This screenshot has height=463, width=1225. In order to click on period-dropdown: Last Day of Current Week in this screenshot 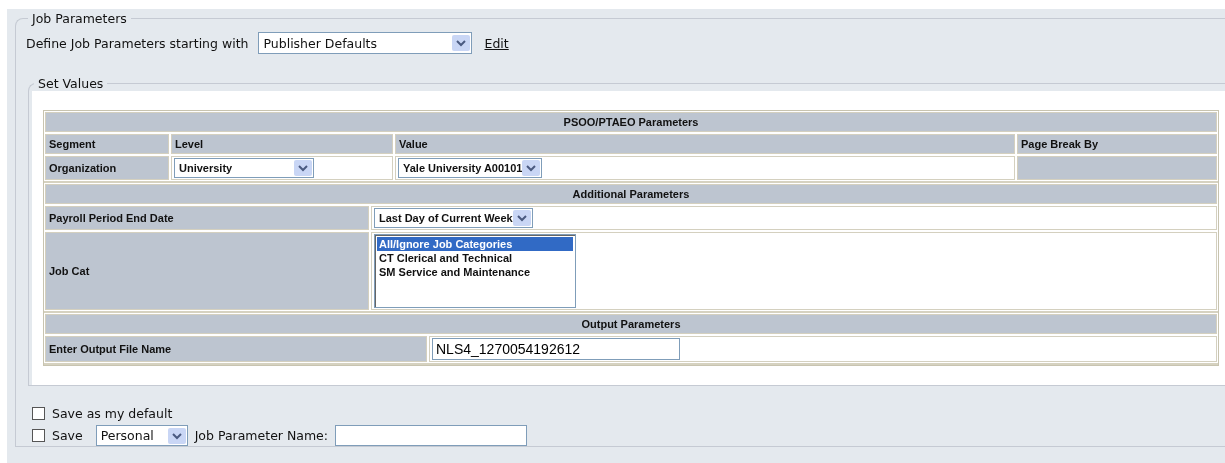, I will do `click(453, 218)`.